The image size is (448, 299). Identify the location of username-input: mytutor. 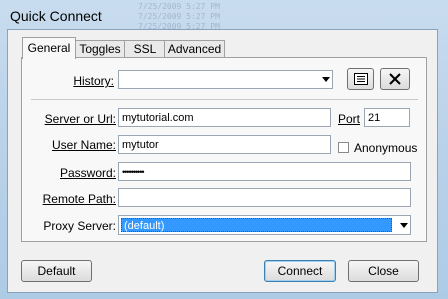
(224, 144).